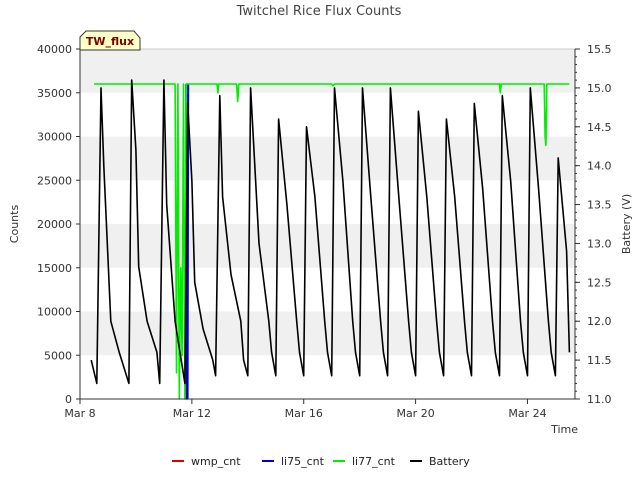 The width and height of the screenshot is (640, 480). What do you see at coordinates (599, 205) in the screenshot?
I see `y2-tick-label: 13.5` at bounding box center [599, 205].